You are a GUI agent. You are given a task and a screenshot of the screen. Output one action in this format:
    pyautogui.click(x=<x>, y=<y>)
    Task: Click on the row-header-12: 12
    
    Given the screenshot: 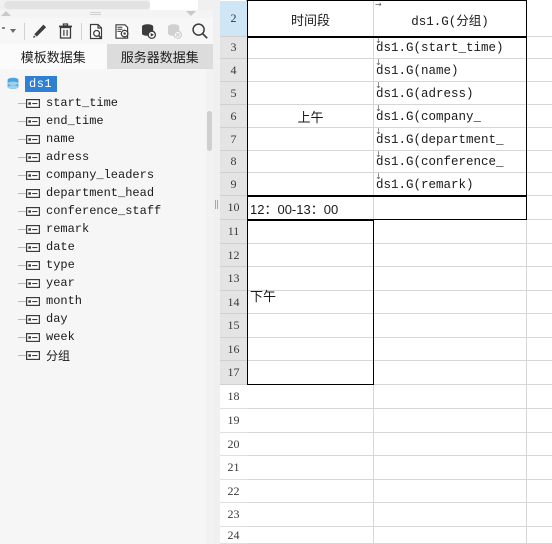 What is the action you would take?
    pyautogui.click(x=233, y=255)
    